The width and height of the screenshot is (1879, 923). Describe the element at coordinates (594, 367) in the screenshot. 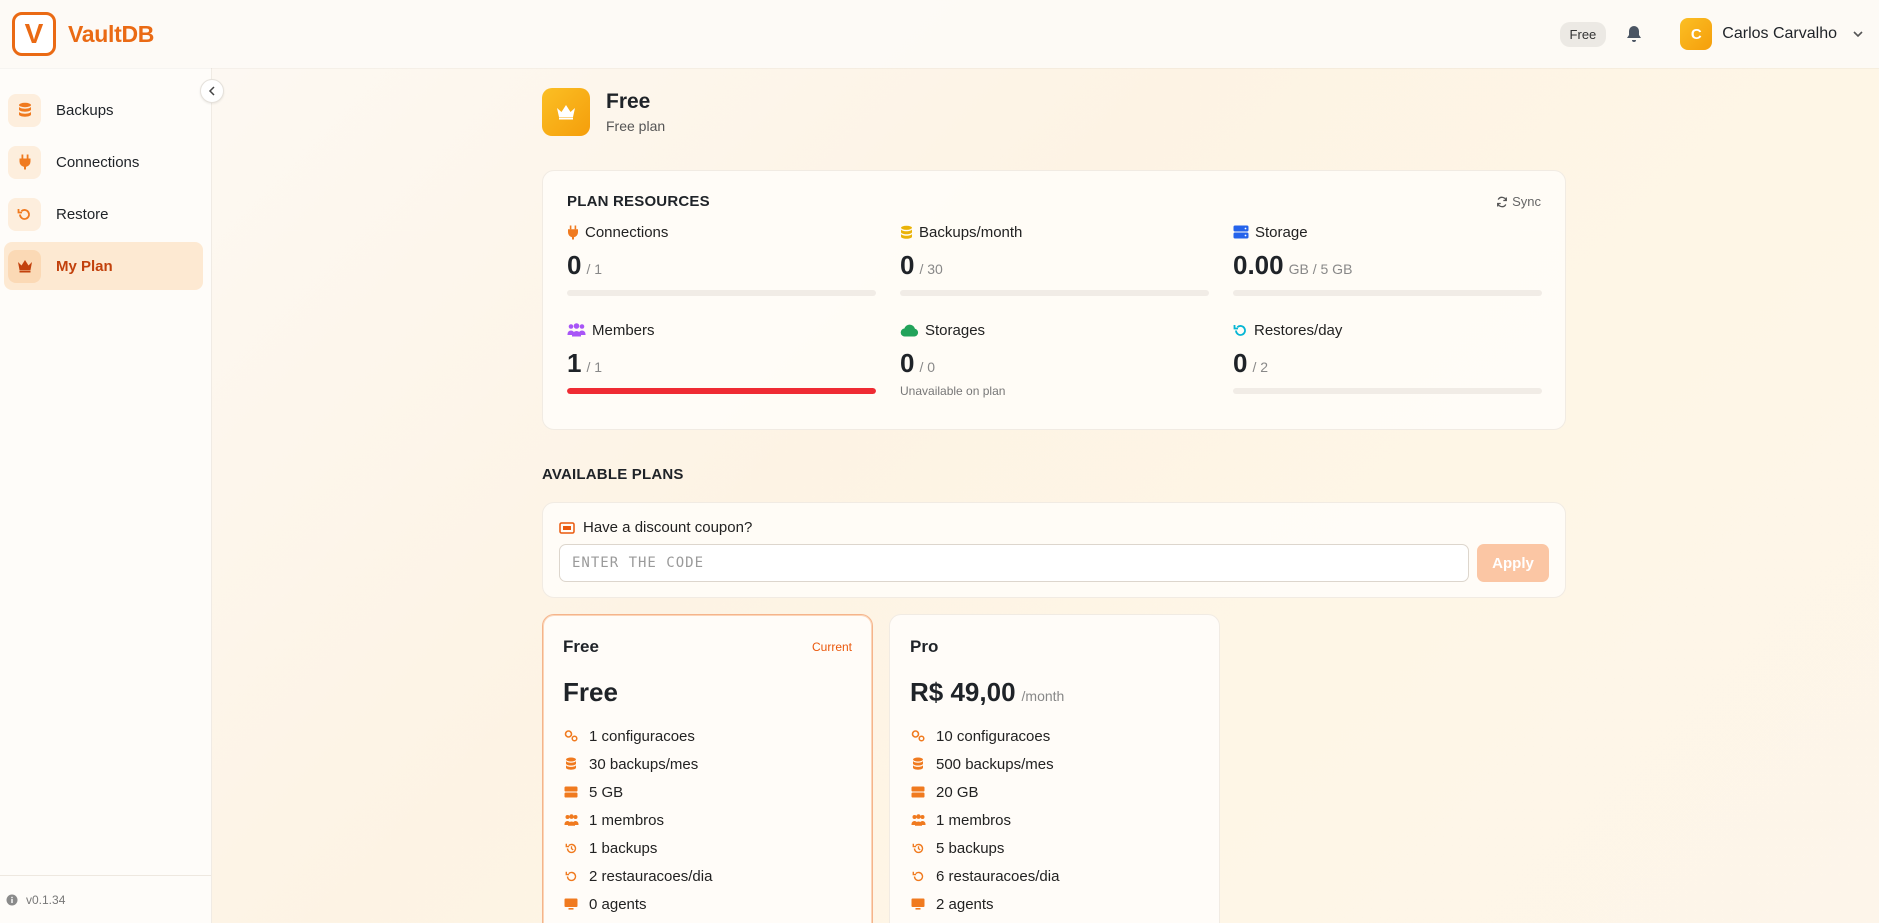

I see `resource-max: / 1` at that location.